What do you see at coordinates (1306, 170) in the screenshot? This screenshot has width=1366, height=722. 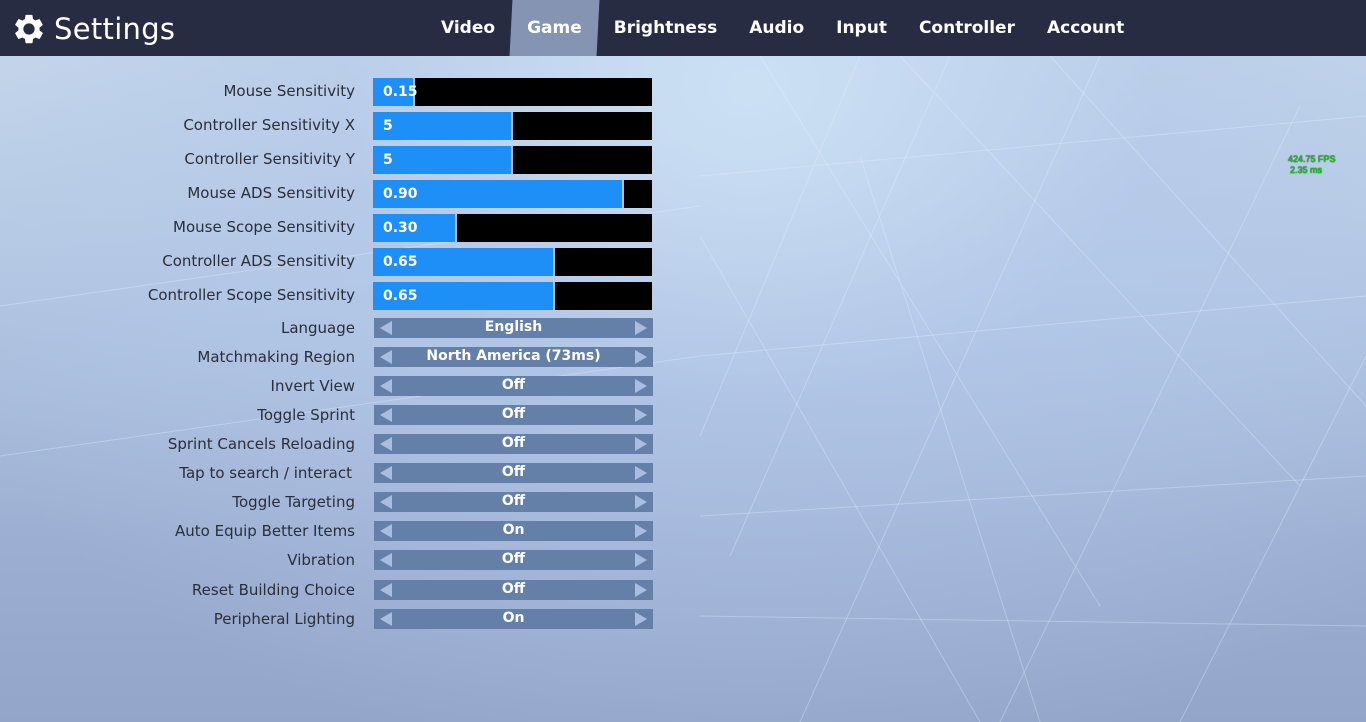 I see `frame-time-value: 2.35 ms` at bounding box center [1306, 170].